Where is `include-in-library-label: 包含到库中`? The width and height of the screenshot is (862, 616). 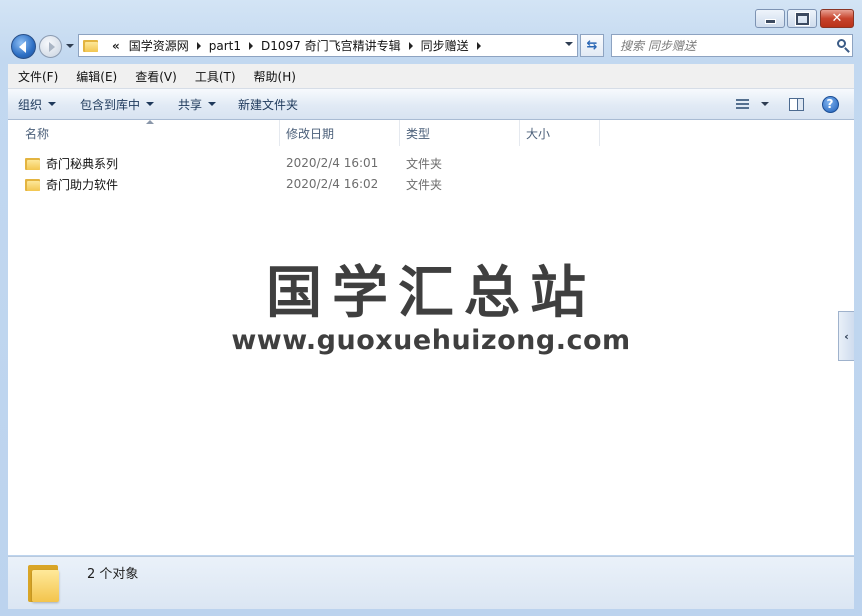
include-in-library-label: 包含到库中 is located at coordinates (110, 104).